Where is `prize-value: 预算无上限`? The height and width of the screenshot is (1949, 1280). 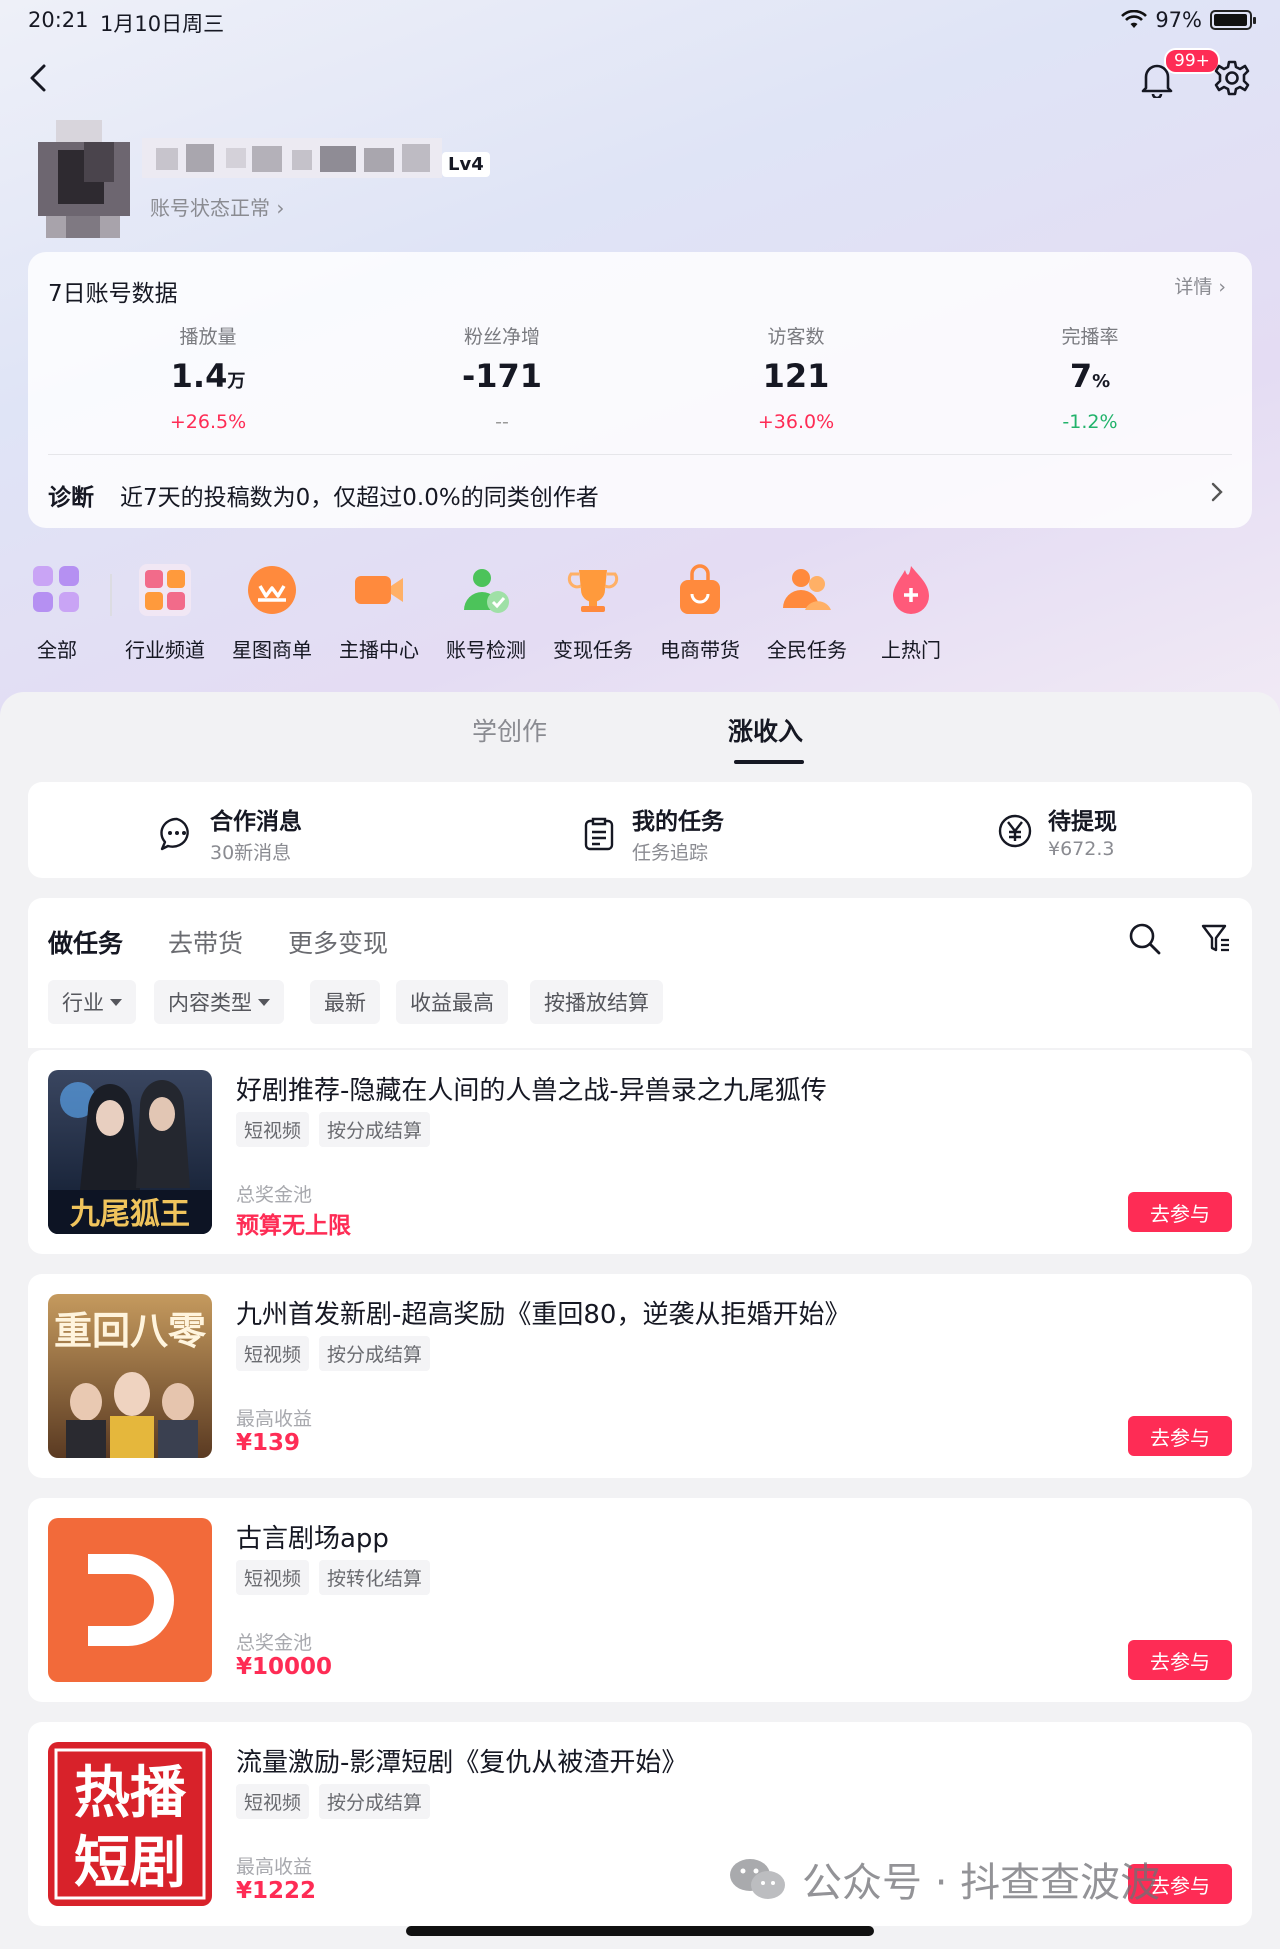 prize-value: 预算无上限 is located at coordinates (293, 1226).